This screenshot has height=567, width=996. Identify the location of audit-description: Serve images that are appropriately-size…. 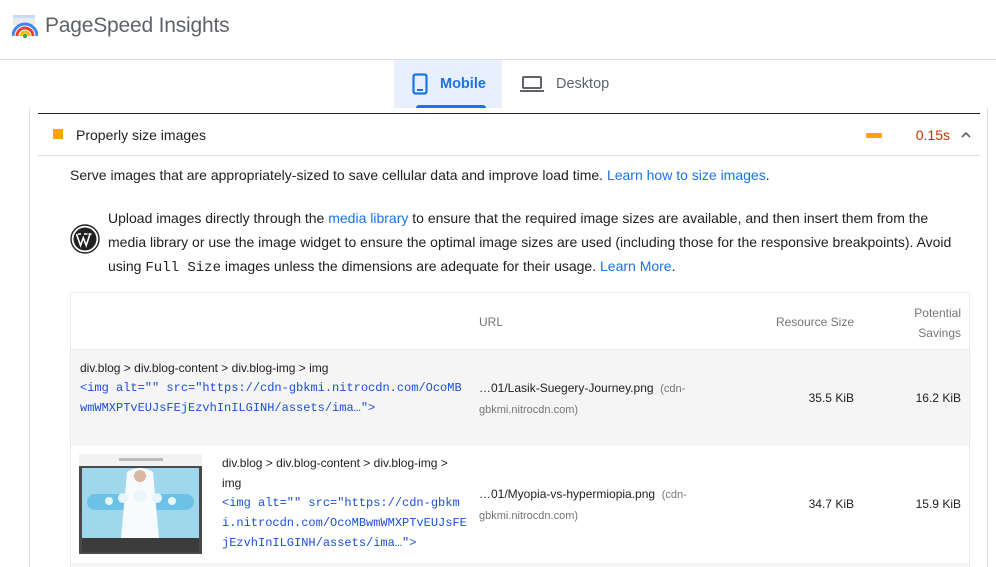
(420, 175).